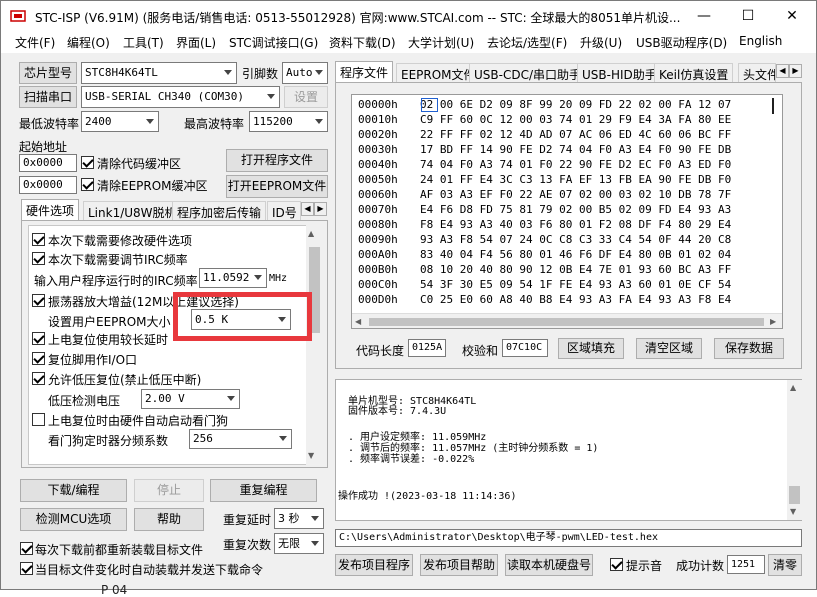 This screenshot has height=597, width=817. Describe the element at coordinates (782, 71) in the screenshot. I see `right-tab-scroll-left-icon: ◀` at that location.